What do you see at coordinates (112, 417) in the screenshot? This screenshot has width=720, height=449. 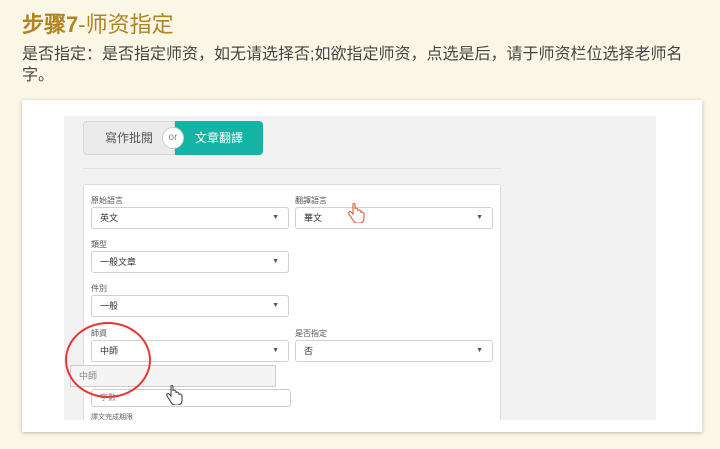 I see `deadline-label: 譯文完成期限` at bounding box center [112, 417].